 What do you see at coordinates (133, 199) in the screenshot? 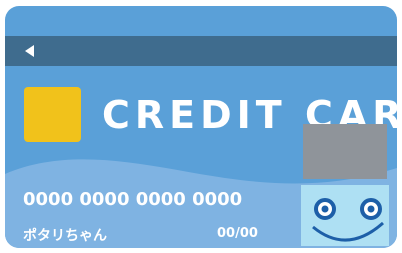
I see `card-number: 0000 0000 0000 0000` at bounding box center [133, 199].